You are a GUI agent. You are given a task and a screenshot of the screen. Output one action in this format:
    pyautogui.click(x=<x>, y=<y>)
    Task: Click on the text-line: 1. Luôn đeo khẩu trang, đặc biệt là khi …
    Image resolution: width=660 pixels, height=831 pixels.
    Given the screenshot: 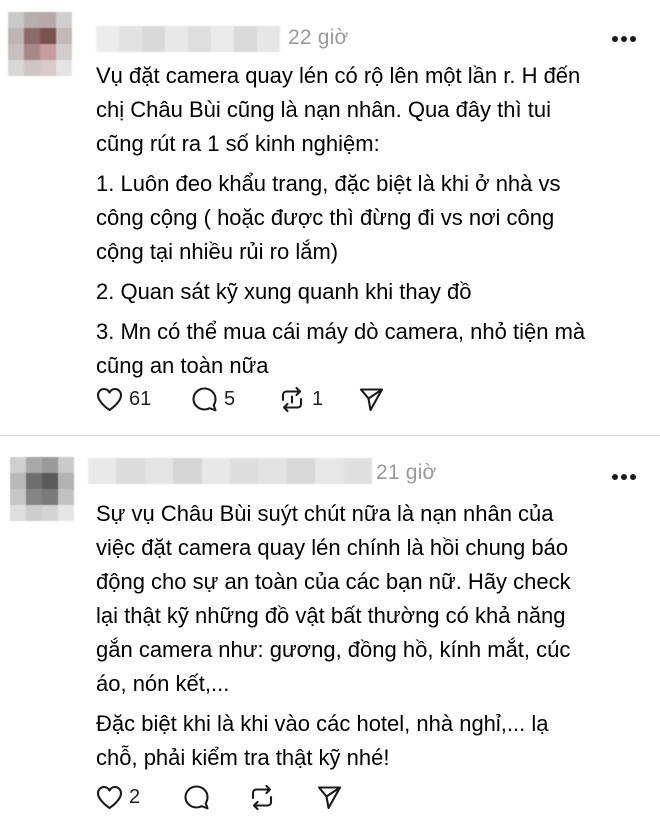 What is the action you would take?
    pyautogui.click(x=328, y=183)
    